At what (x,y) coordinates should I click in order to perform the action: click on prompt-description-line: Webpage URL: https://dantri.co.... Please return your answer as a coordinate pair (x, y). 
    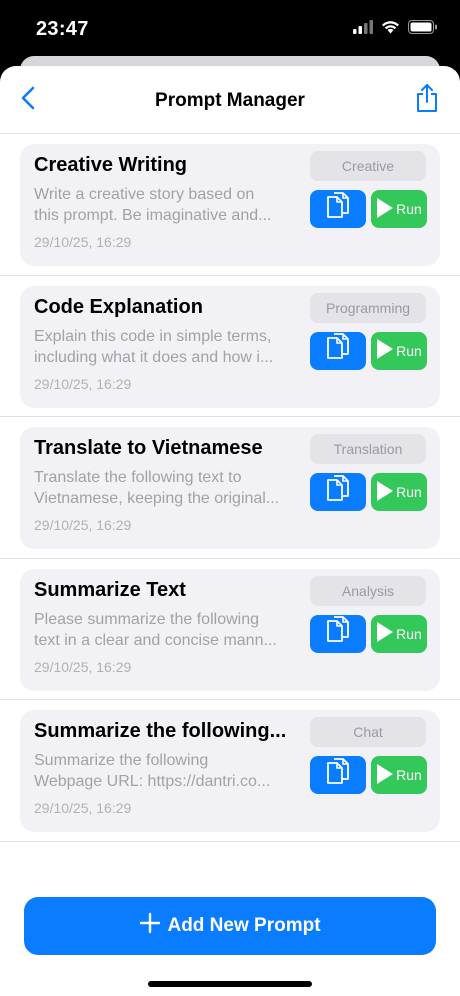
    Looking at the image, I should click on (152, 781).